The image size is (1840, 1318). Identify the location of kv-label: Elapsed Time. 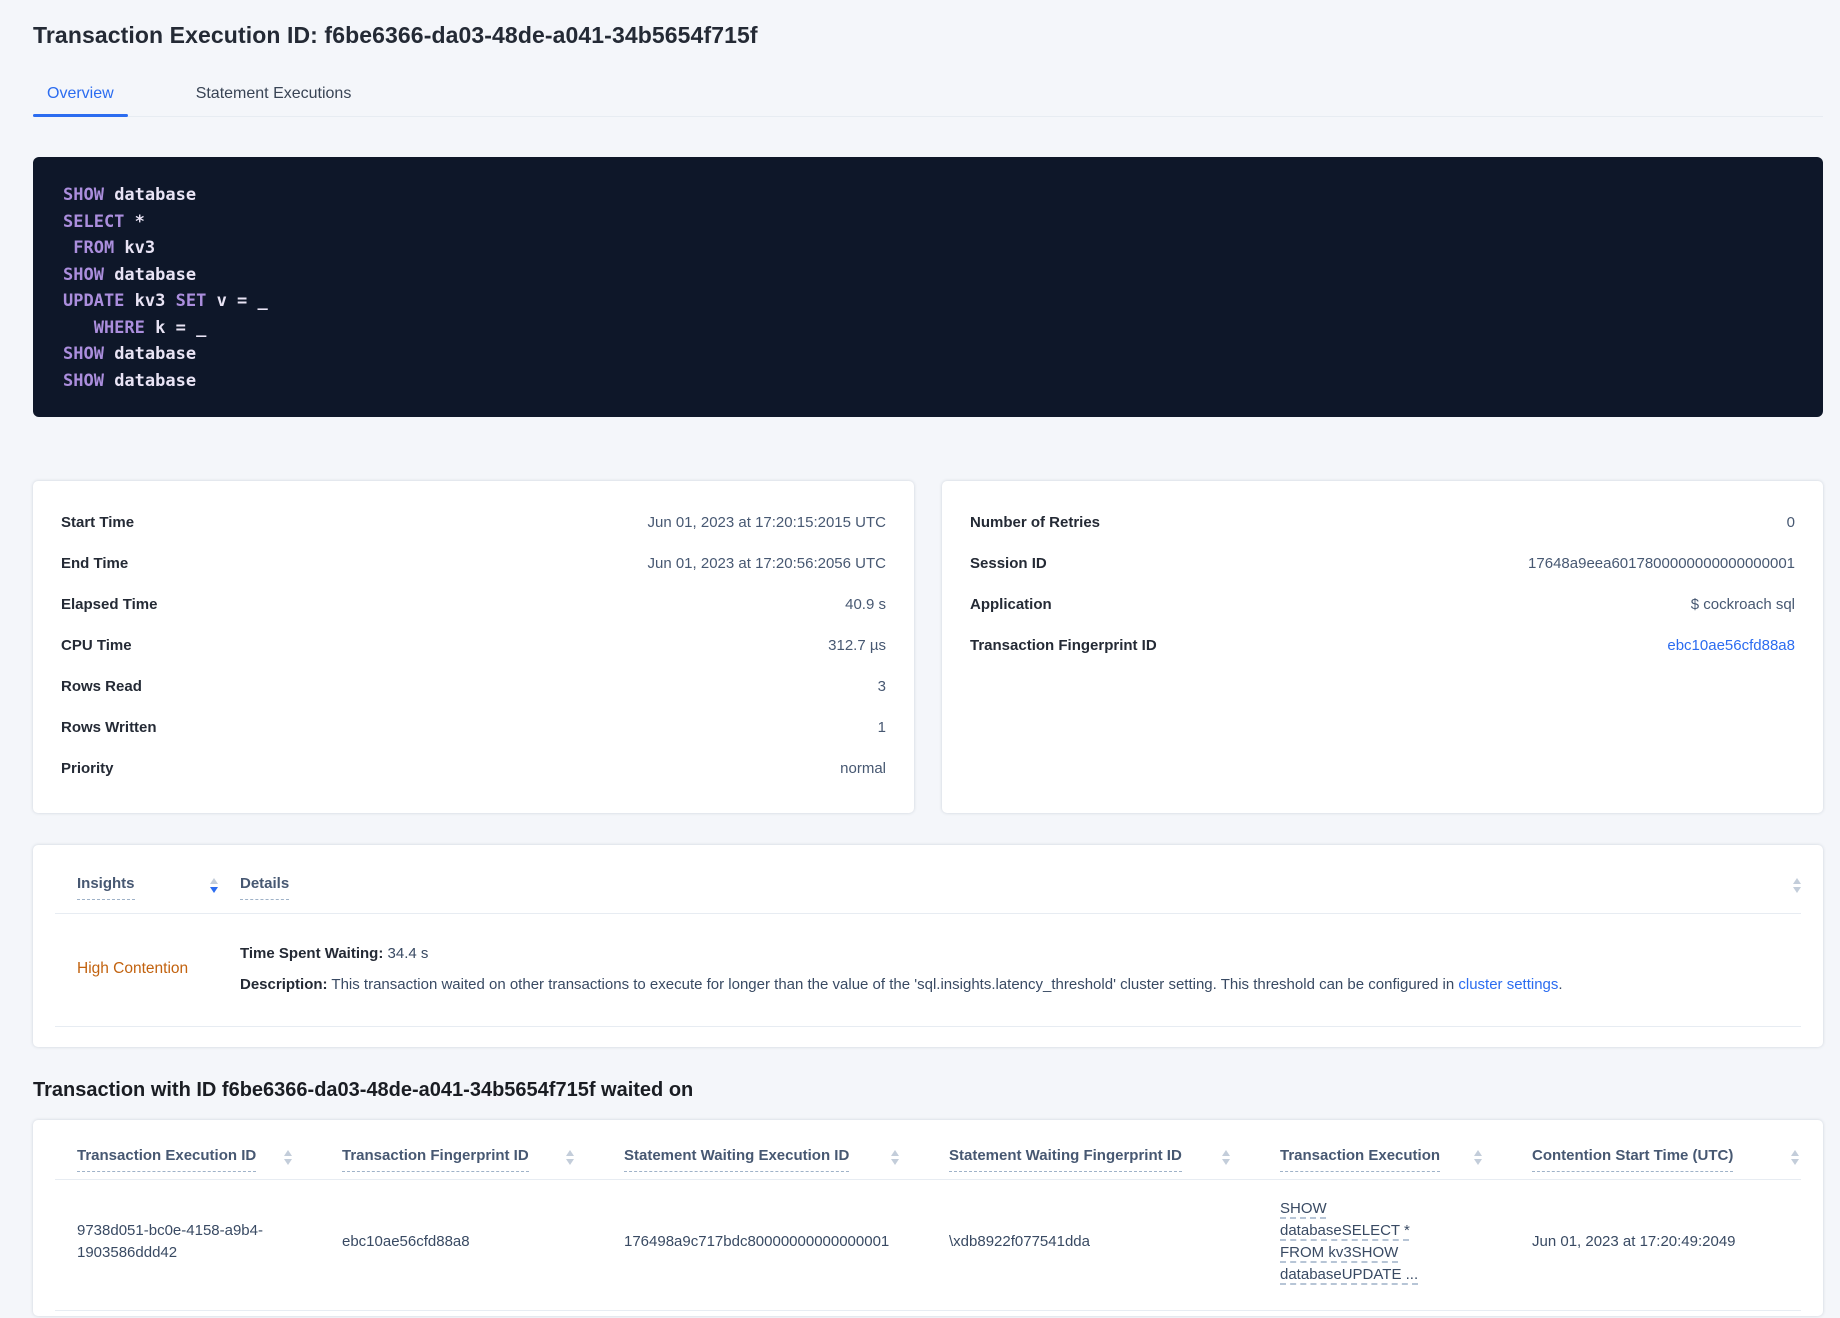
(109, 604).